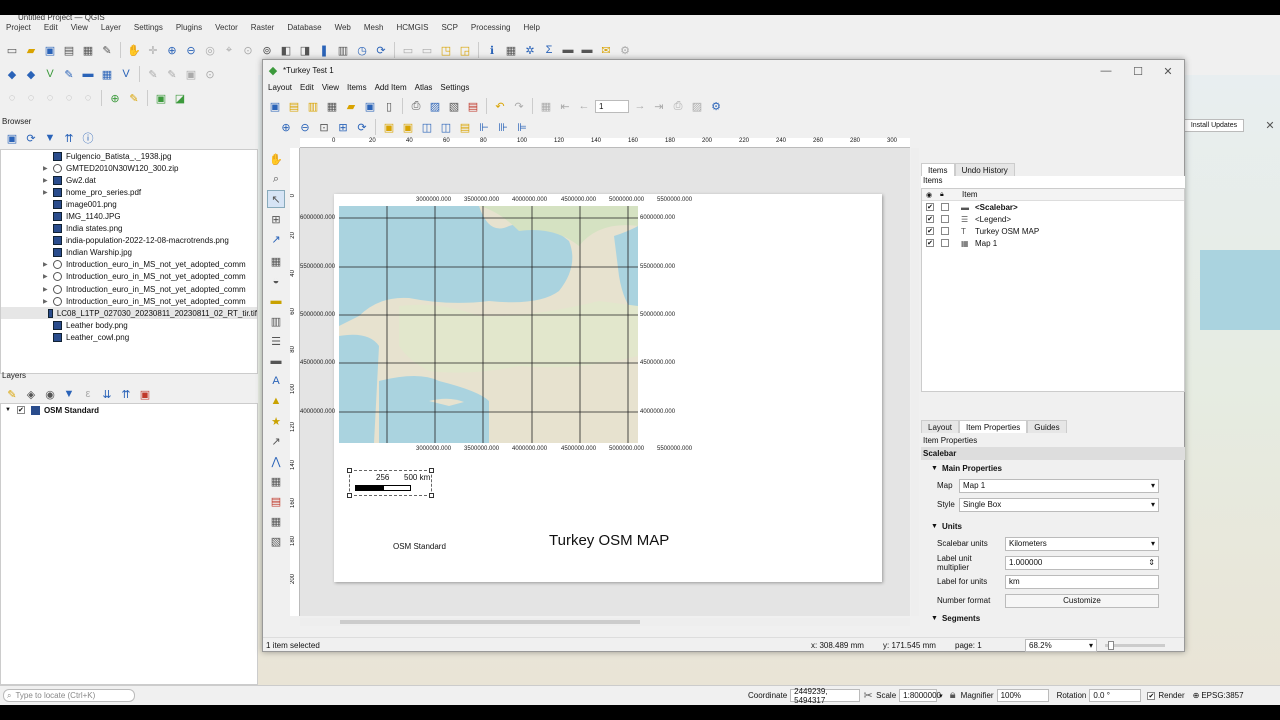 The image size is (1280, 720). I want to click on layers-tree: ▼ ✔ OSM Standard, so click(129, 544).